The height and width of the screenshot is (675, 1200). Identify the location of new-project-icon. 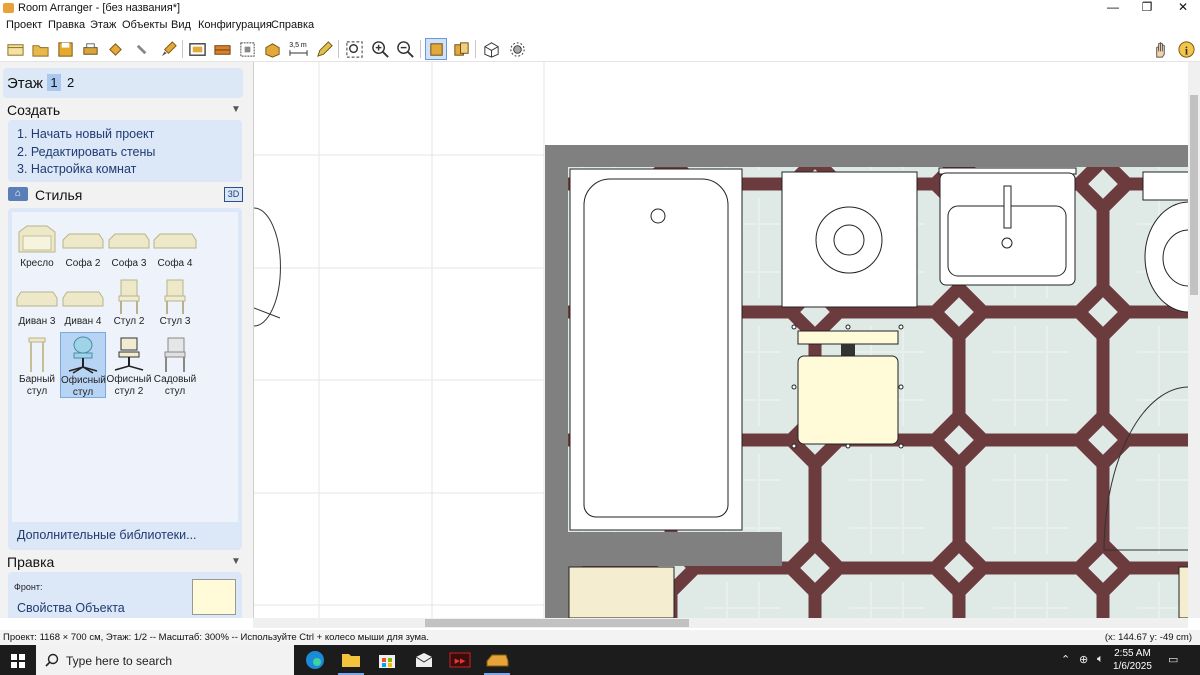
(15, 49).